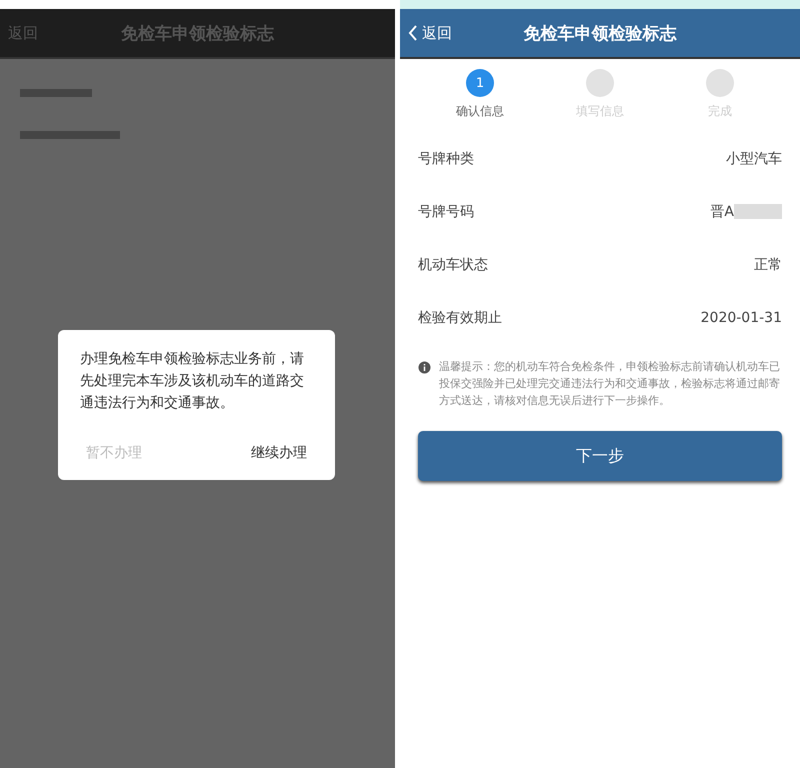  What do you see at coordinates (56, 93) in the screenshot?
I see `redacted-block` at bounding box center [56, 93].